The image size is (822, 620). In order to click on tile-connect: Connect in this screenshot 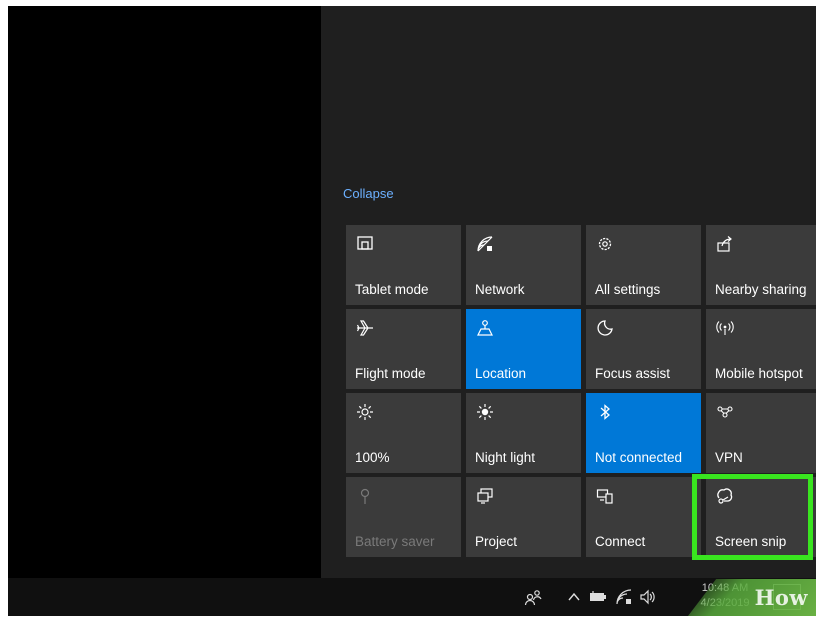, I will do `click(643, 517)`.